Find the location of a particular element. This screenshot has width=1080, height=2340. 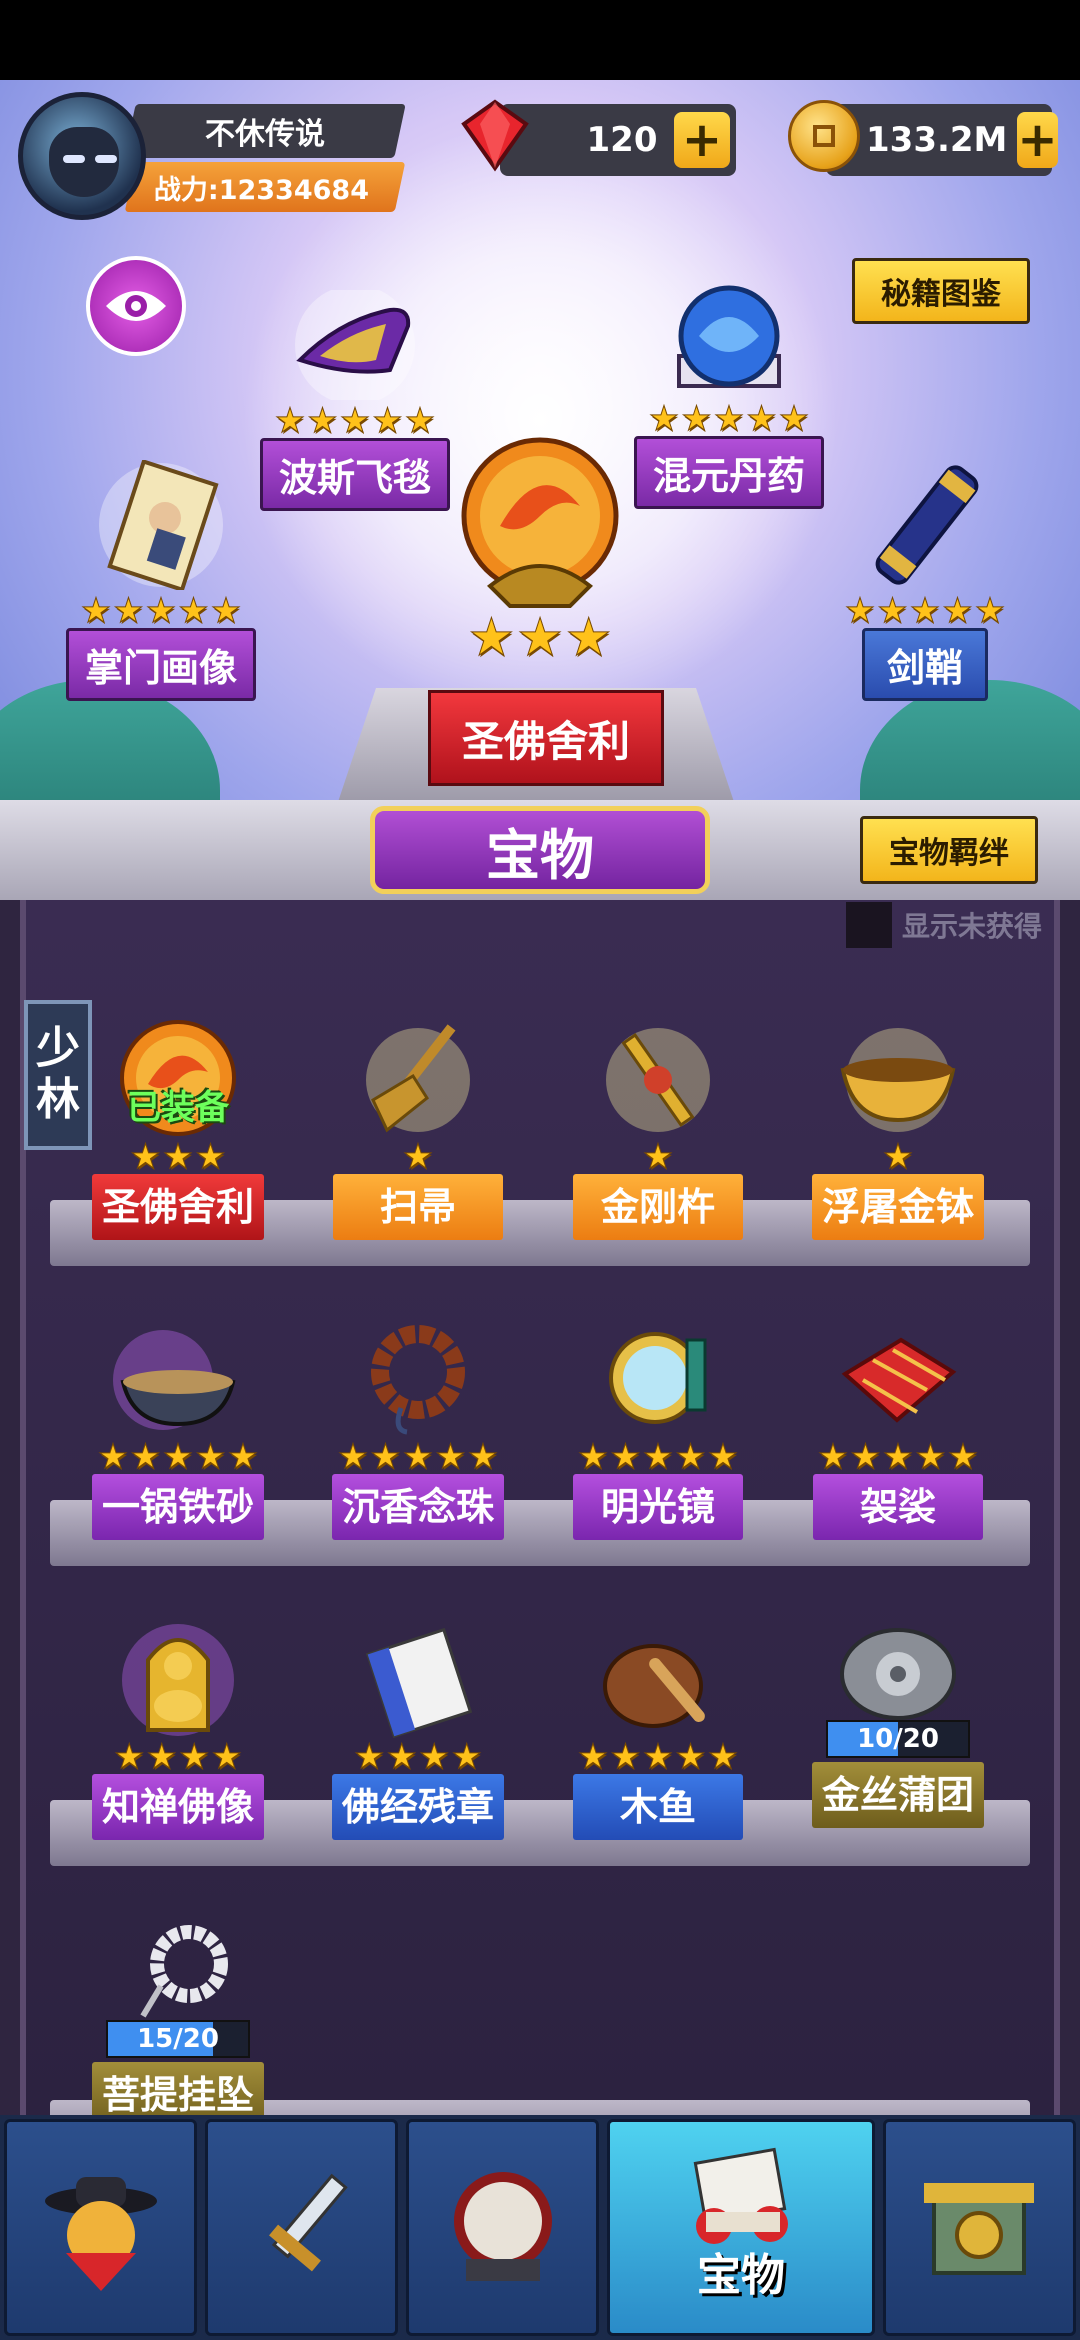

cushion-icon is located at coordinates (898, 1674).